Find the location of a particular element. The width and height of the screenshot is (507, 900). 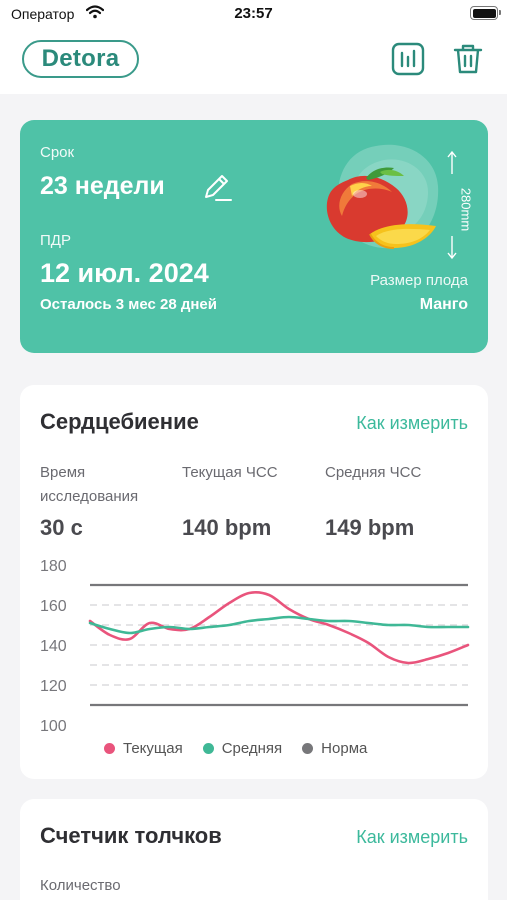

kick-count-label: Количество is located at coordinates (80, 885).